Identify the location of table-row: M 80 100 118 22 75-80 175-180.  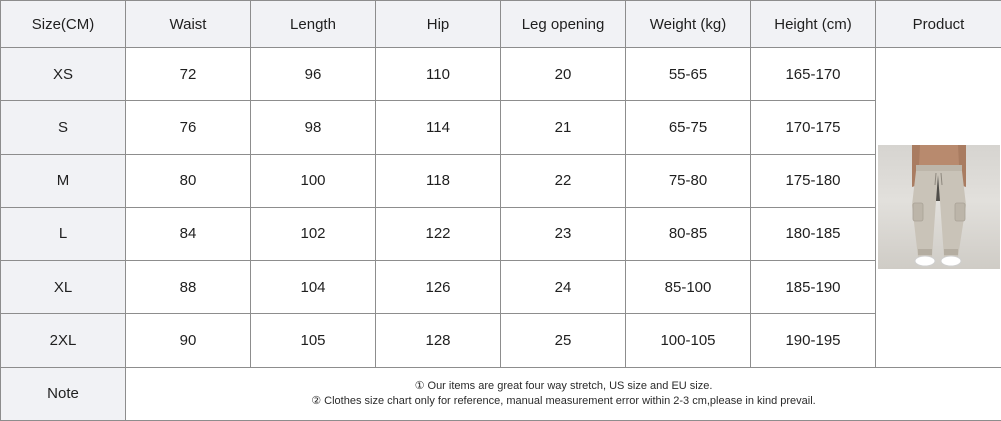
(500, 180).